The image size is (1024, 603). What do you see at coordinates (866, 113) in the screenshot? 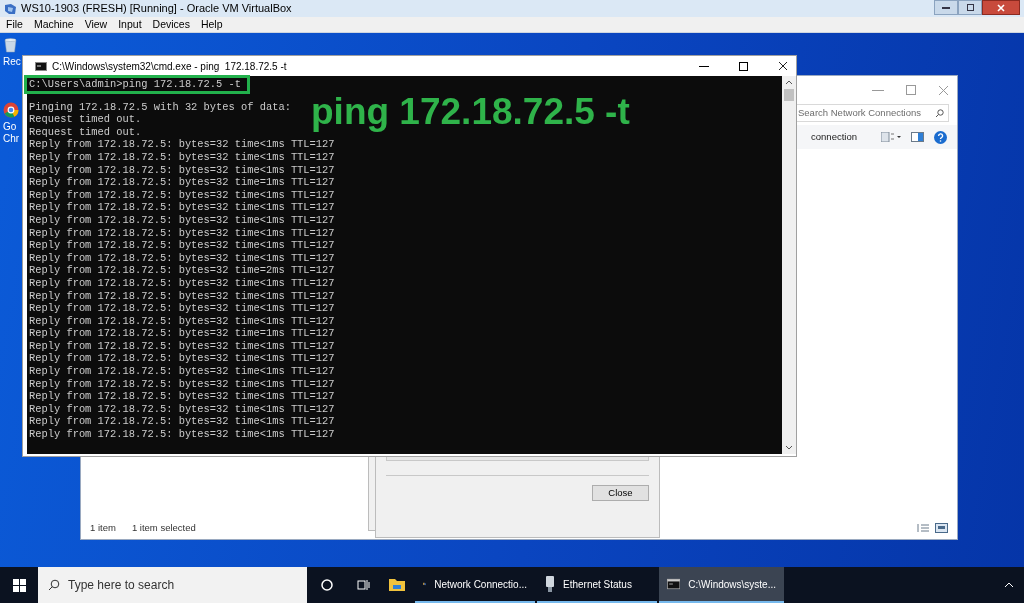
I see `search-input: Search Network Connections` at bounding box center [866, 113].